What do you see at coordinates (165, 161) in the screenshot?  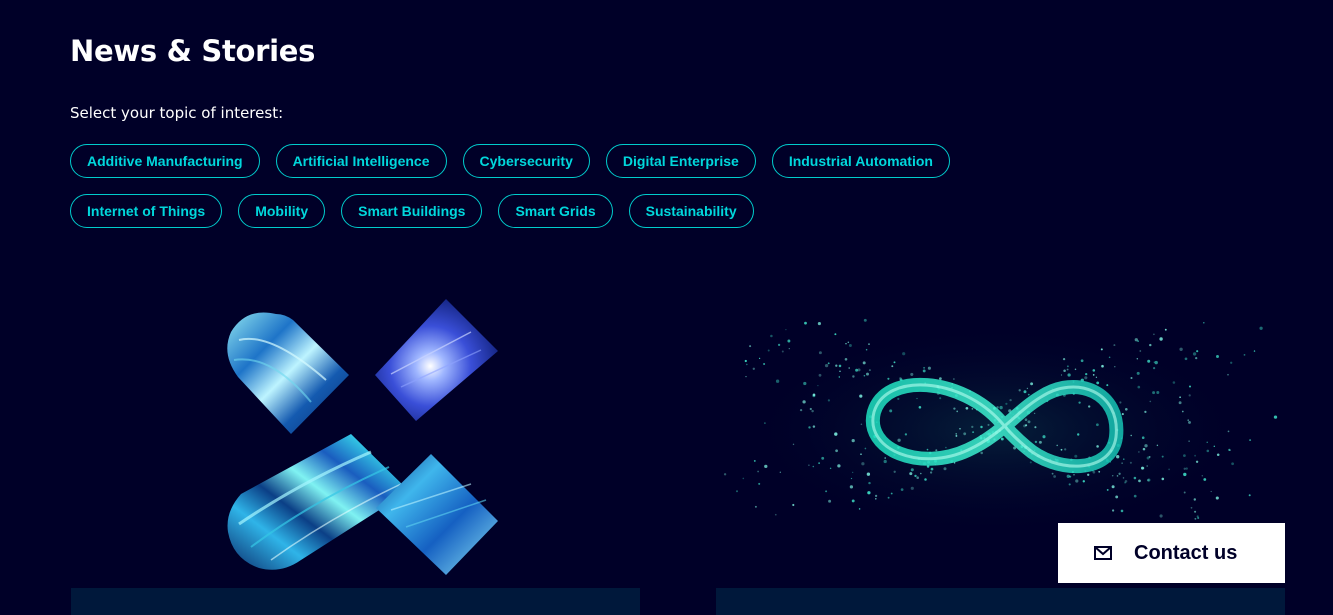 I see `topic-chip-additive-manufacturing: Additive Manufacturing` at bounding box center [165, 161].